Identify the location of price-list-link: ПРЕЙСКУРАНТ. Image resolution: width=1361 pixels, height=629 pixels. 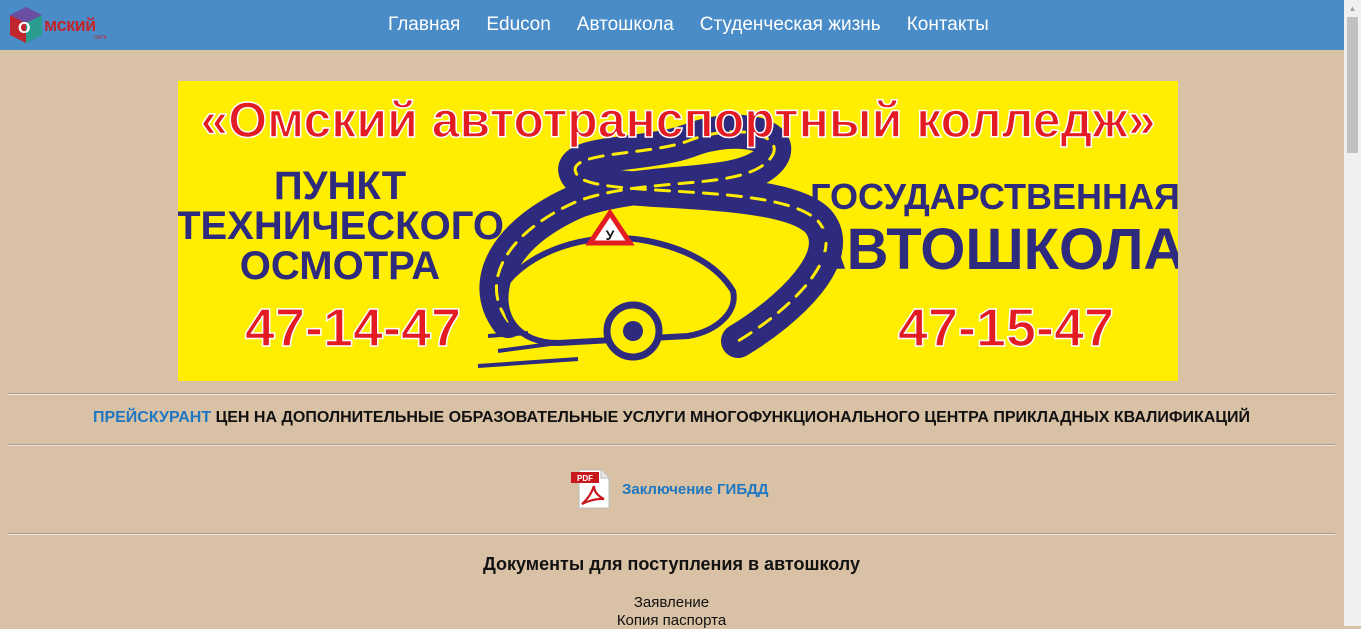
(152, 417).